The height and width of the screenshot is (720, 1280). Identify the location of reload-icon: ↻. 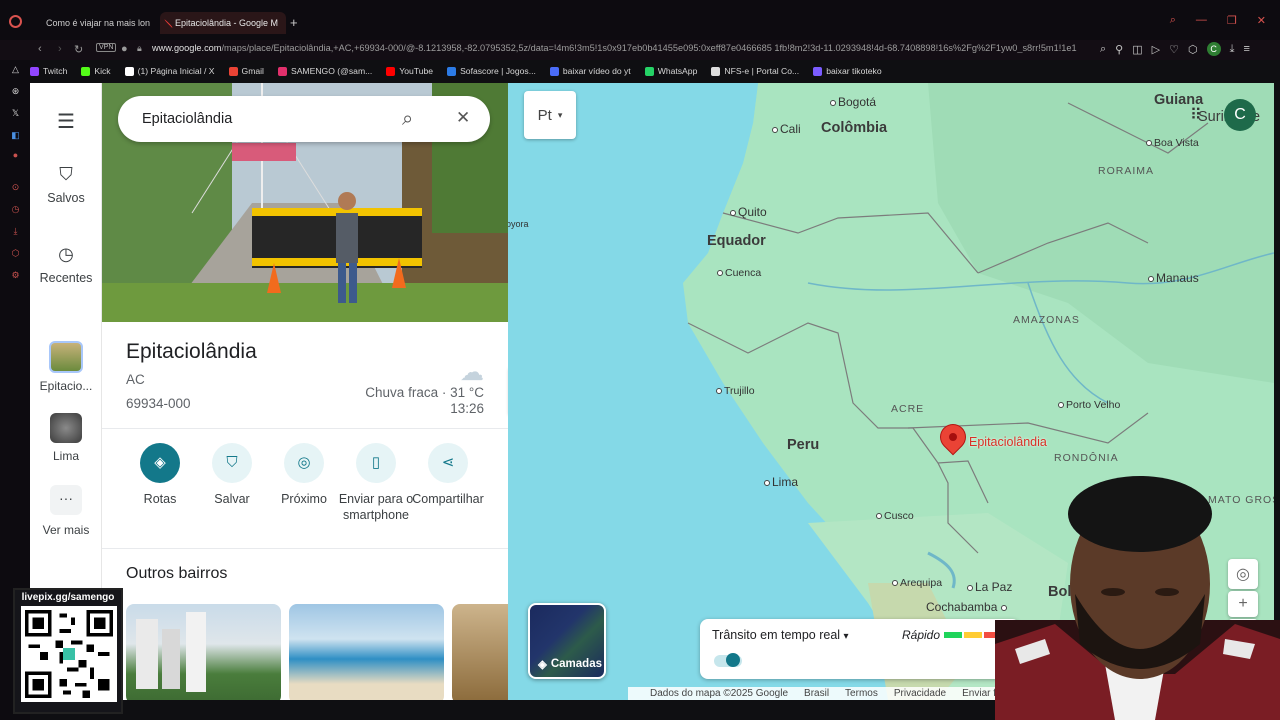
(78, 49).